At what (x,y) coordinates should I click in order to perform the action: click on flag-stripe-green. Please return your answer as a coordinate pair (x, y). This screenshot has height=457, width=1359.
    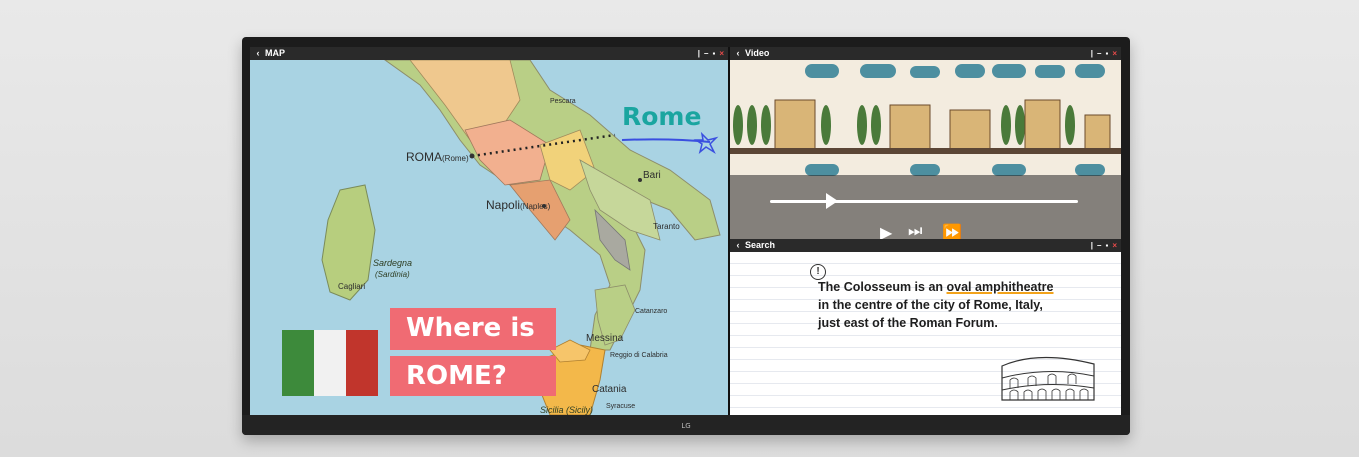
    Looking at the image, I should click on (298, 363).